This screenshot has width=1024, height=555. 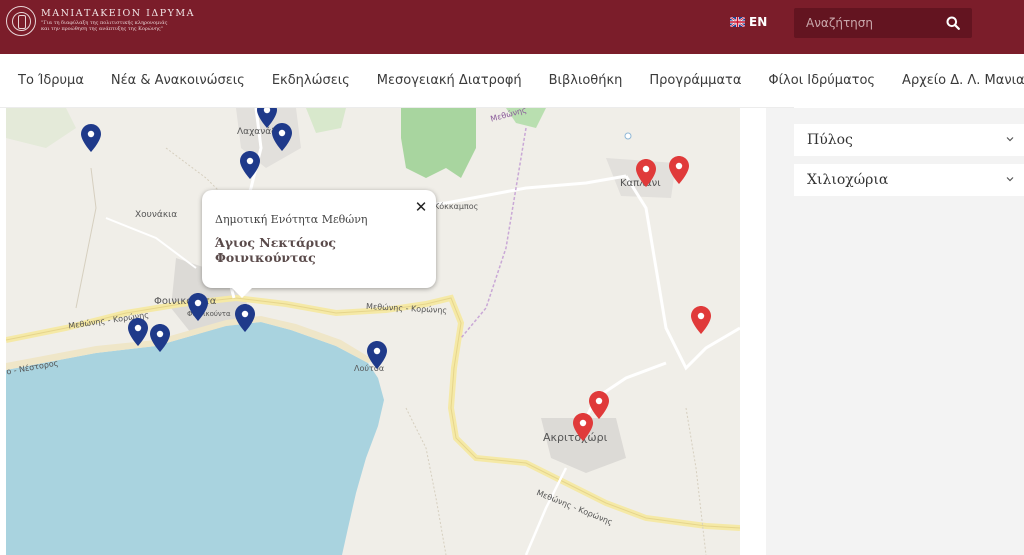 What do you see at coordinates (156, 215) in the screenshot?
I see `place-label: Χουνάκια` at bounding box center [156, 215].